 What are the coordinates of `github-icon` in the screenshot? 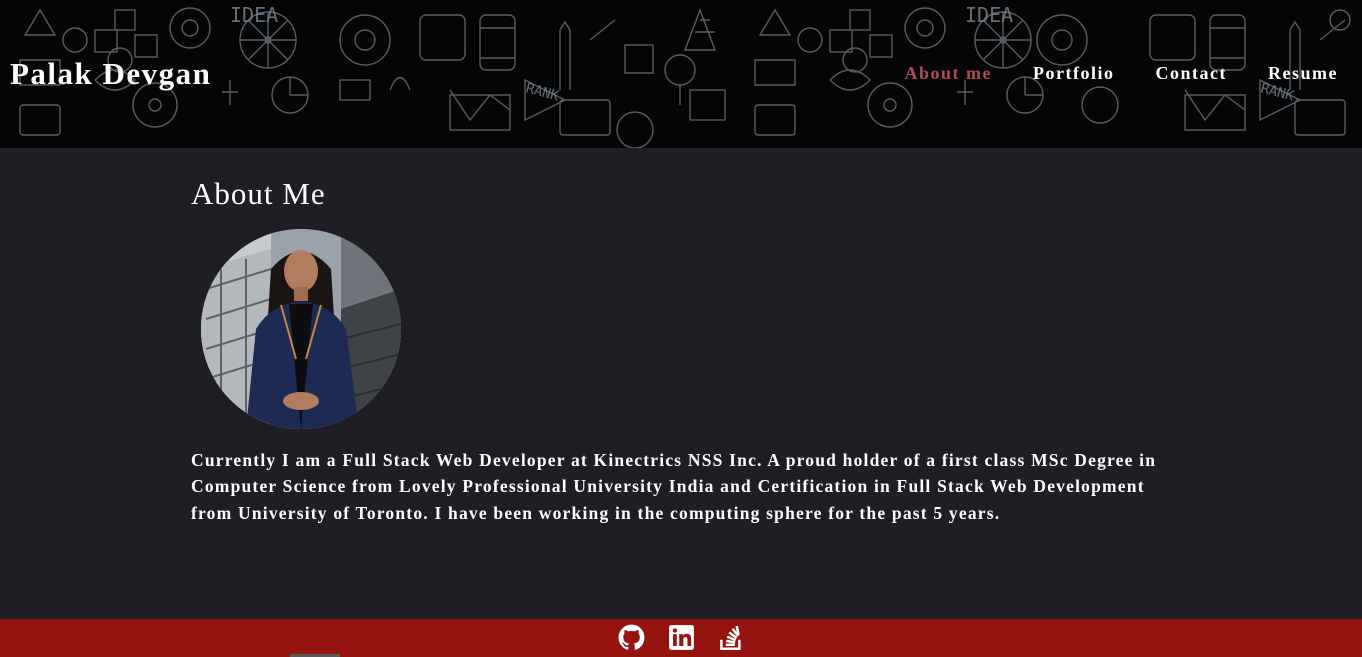 It's located at (631, 637).